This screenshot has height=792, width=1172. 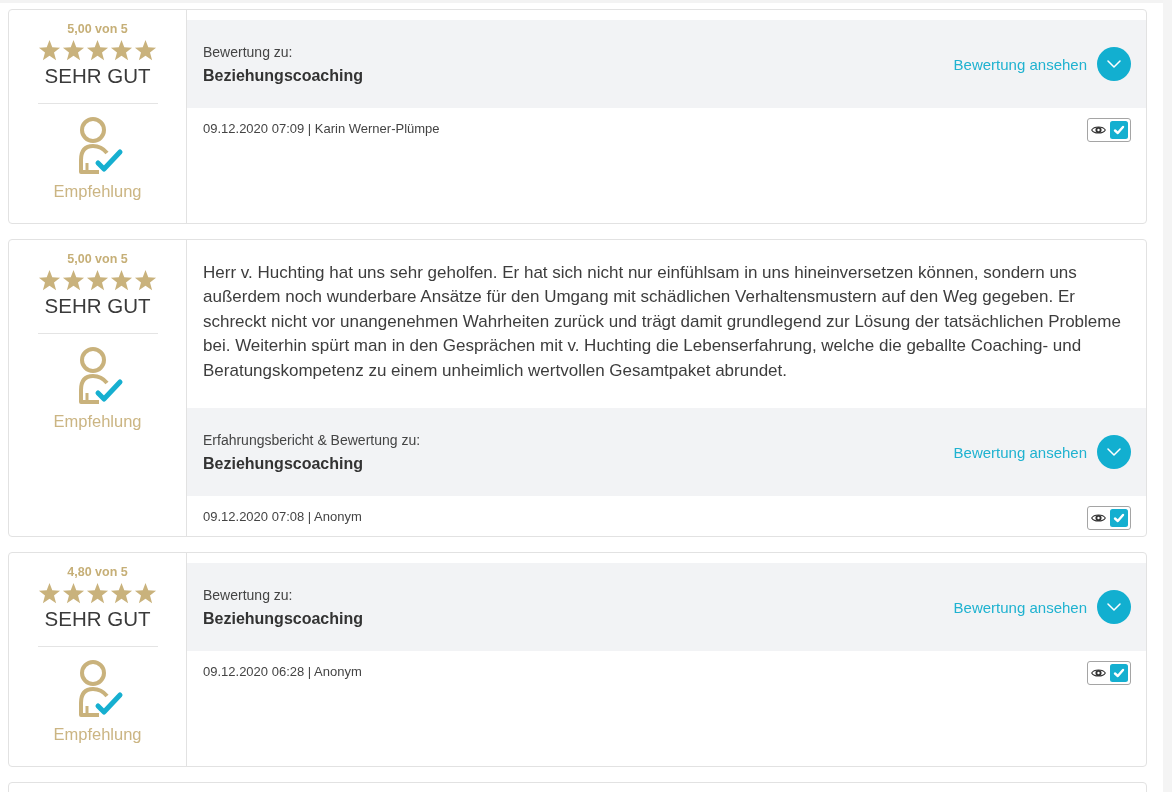 What do you see at coordinates (321, 129) in the screenshot?
I see `review-meta: 09.12.2020 07:09 | Karin Werner-Plümpe` at bounding box center [321, 129].